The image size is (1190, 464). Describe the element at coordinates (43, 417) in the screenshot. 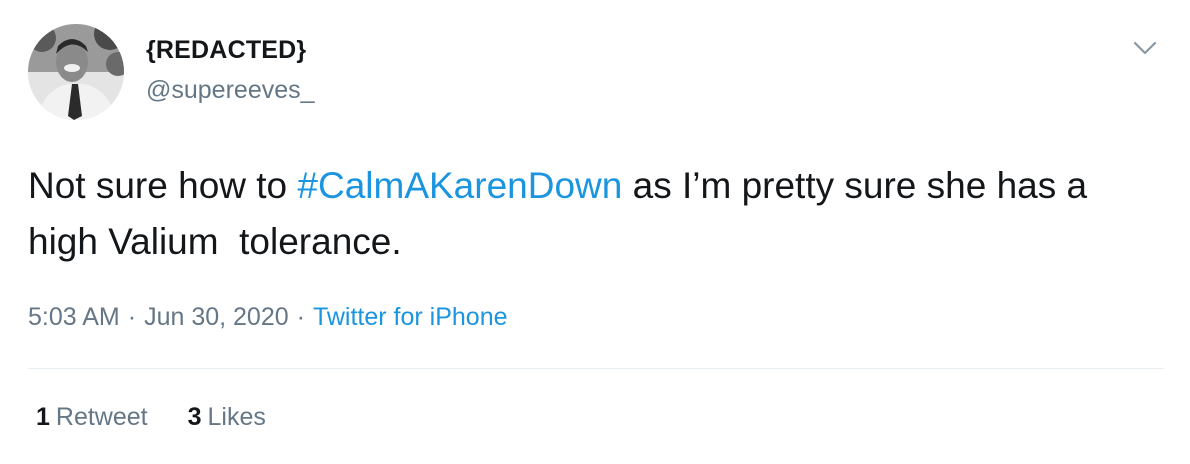

I see `retweets-count: 1` at that location.